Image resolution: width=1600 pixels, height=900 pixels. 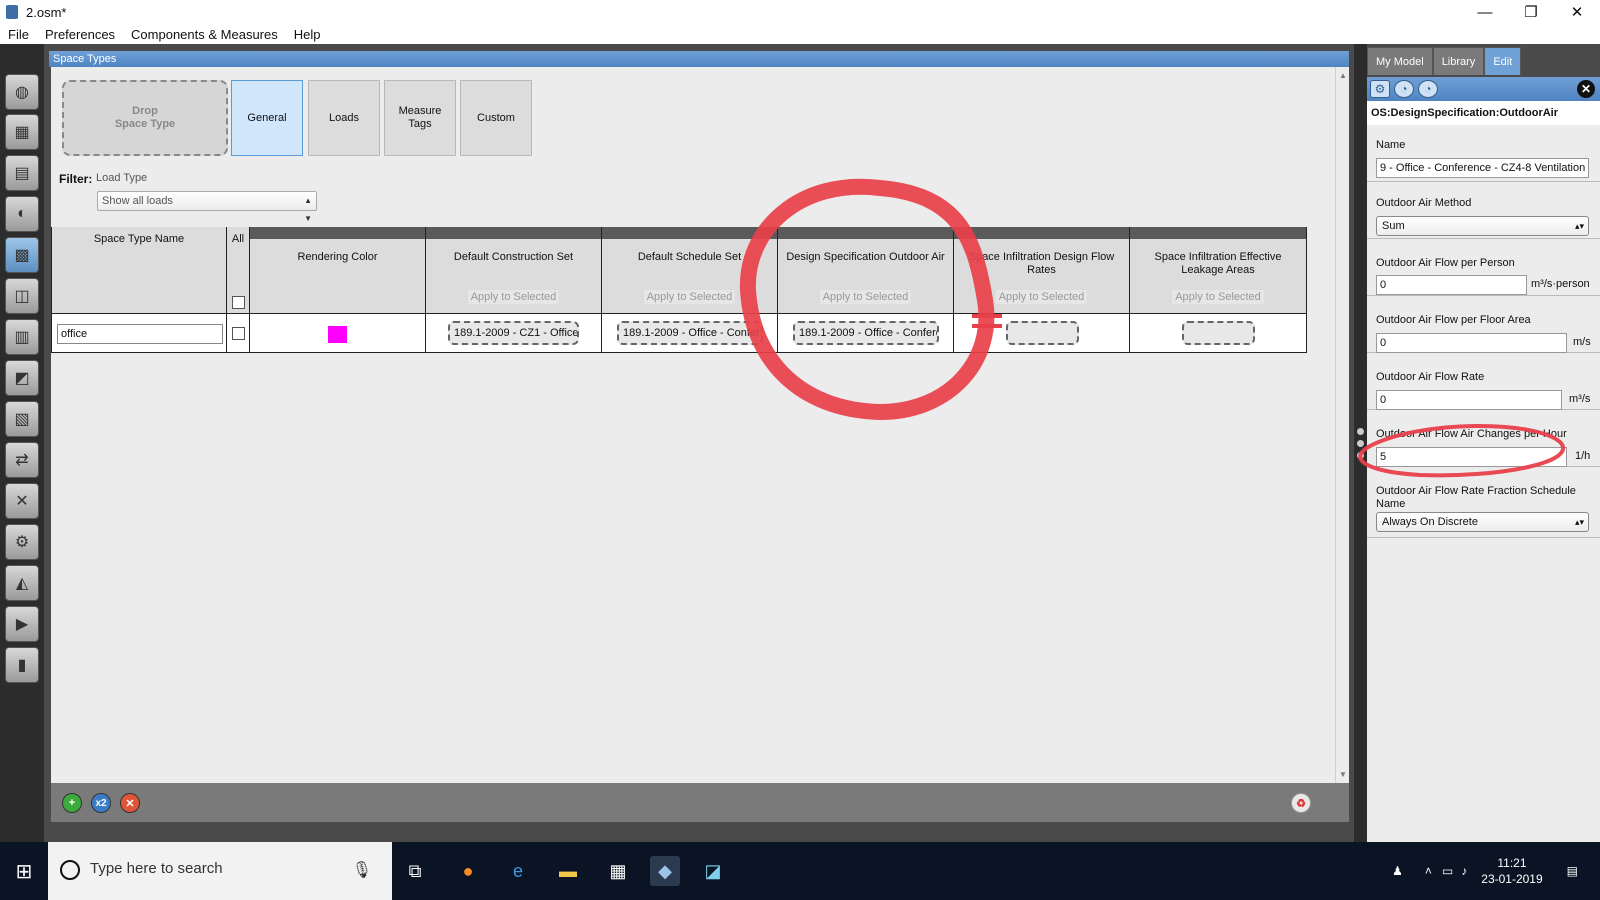 What do you see at coordinates (1041, 263) in the screenshot?
I see `header-space-infiltration-design-flow-rates: Space Infiltration Design Flow Rates` at bounding box center [1041, 263].